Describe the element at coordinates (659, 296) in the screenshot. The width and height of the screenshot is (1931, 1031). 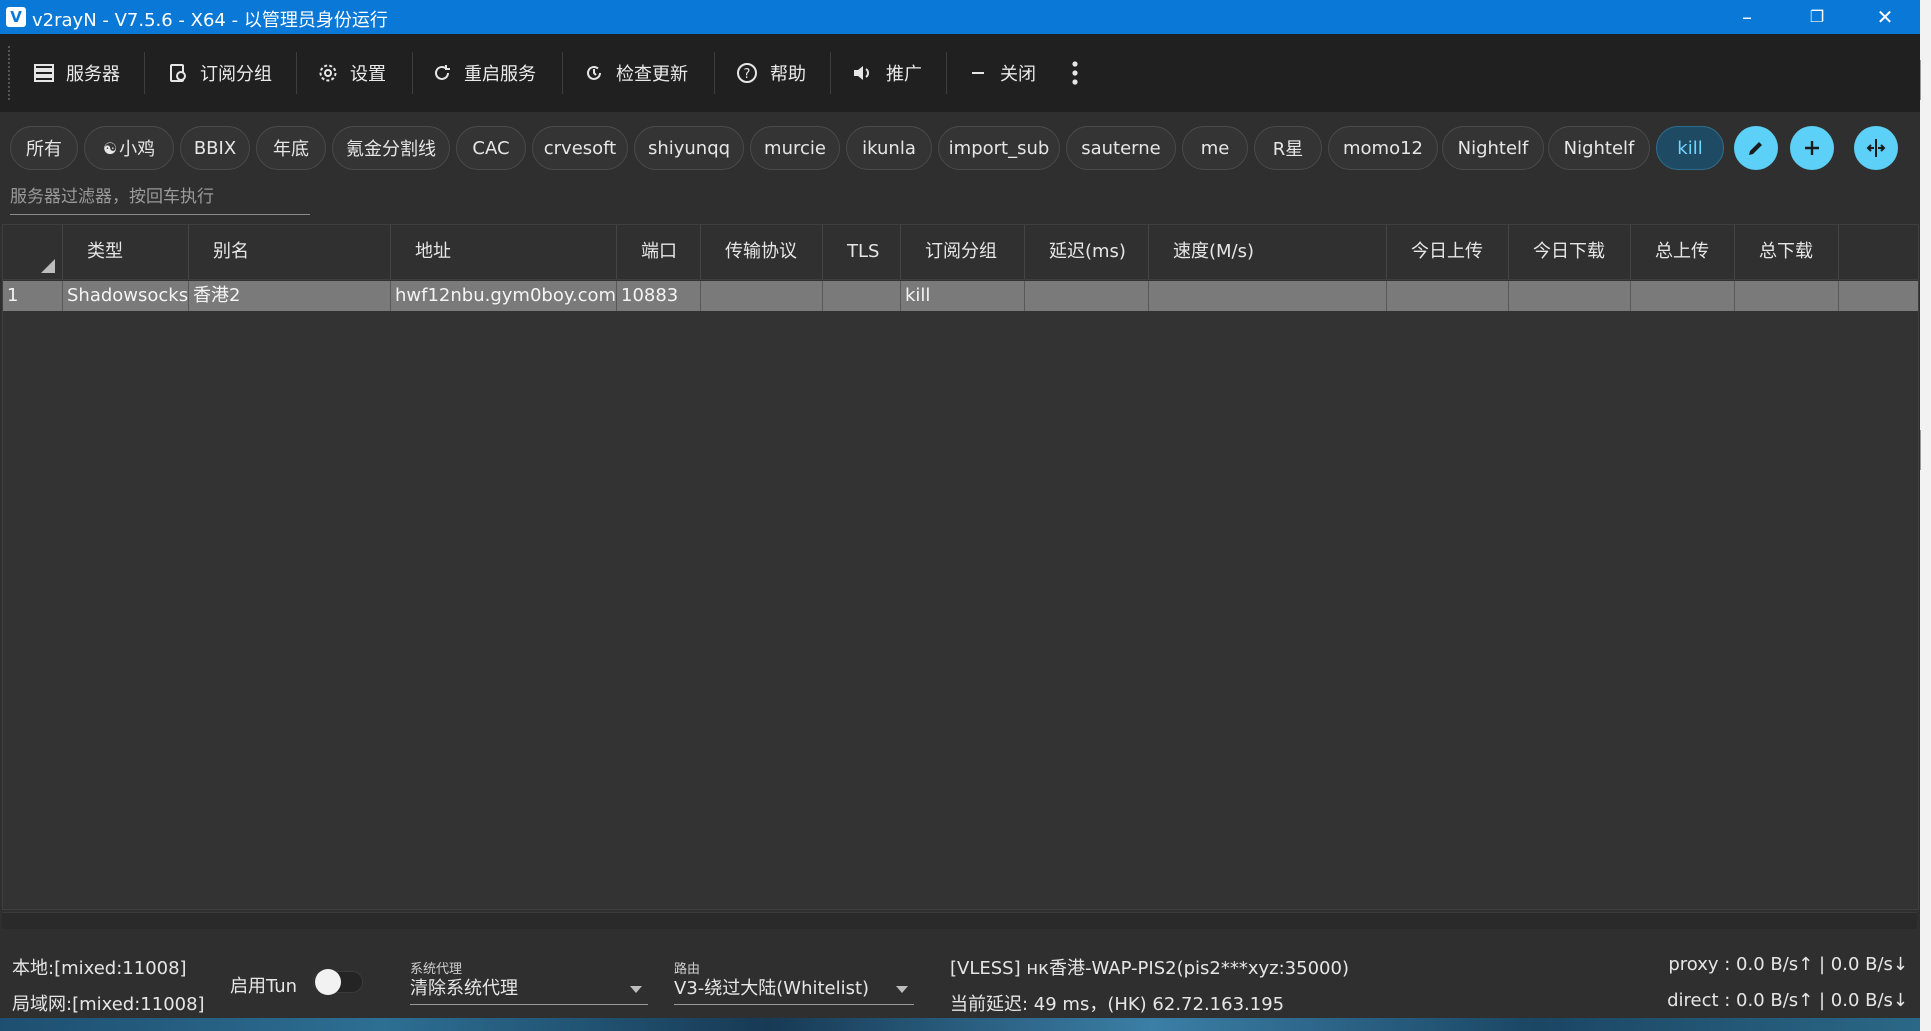
I see `cell-port: 10883` at that location.